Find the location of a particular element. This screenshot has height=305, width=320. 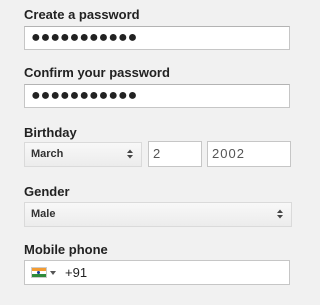

gender-field-group: Gender Male is located at coordinates (159, 205).